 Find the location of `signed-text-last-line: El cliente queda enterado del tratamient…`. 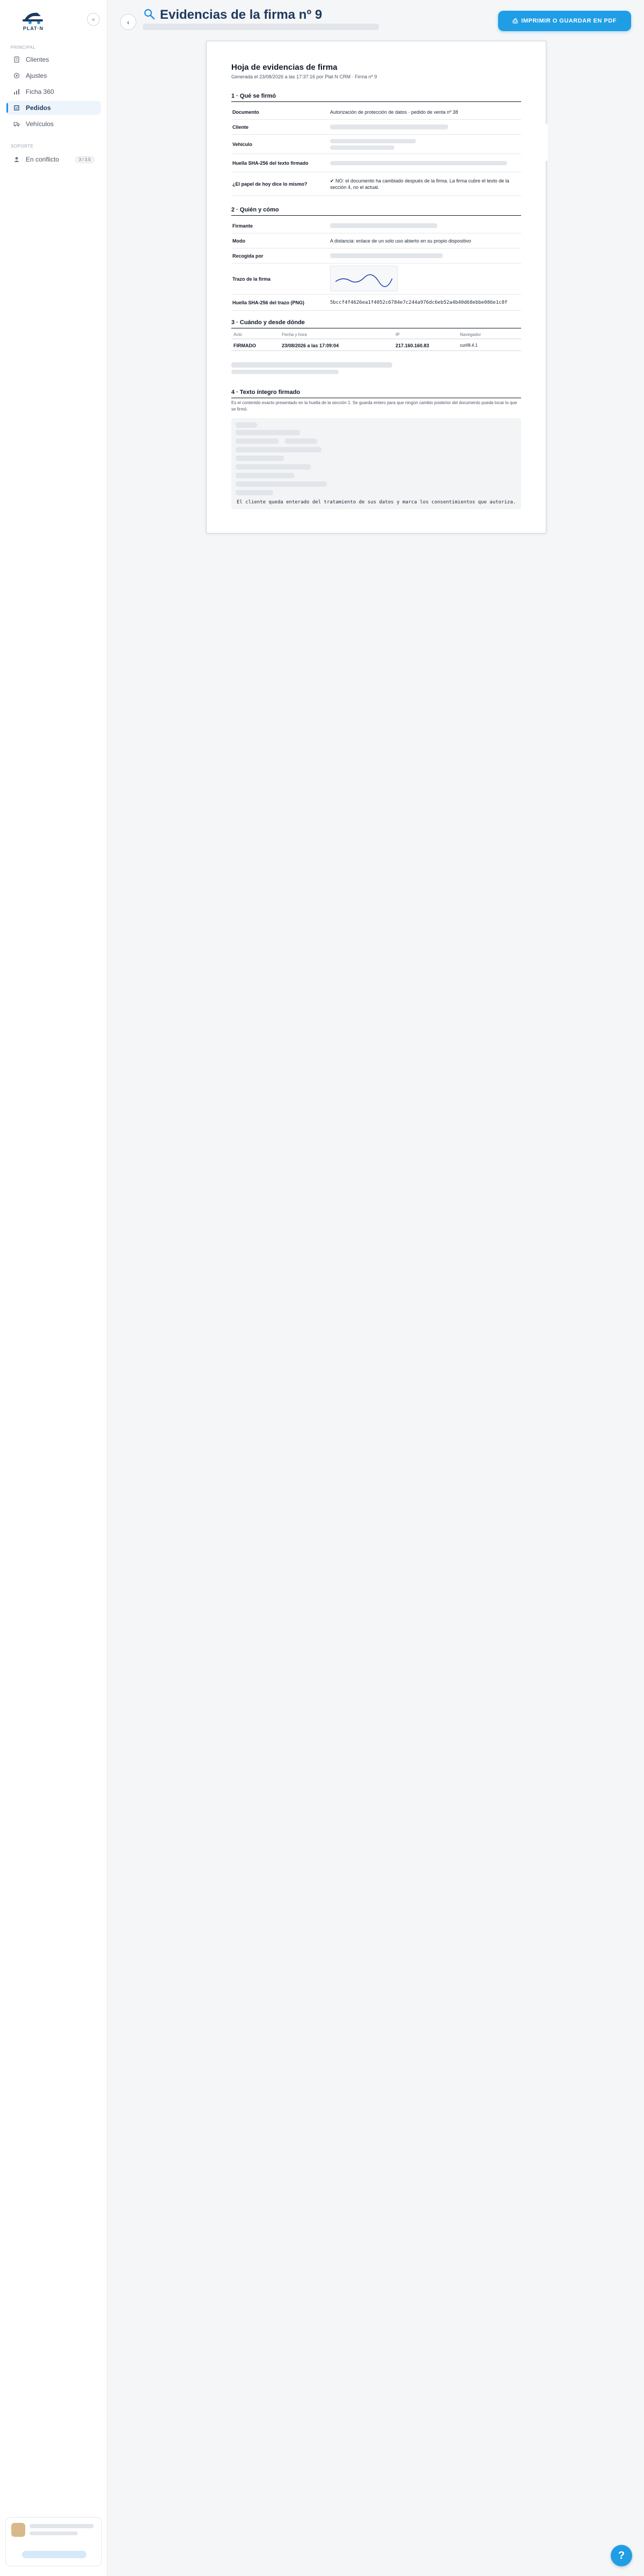

signed-text-last-line: El cliente queda enterado del tratamient… is located at coordinates (376, 502).